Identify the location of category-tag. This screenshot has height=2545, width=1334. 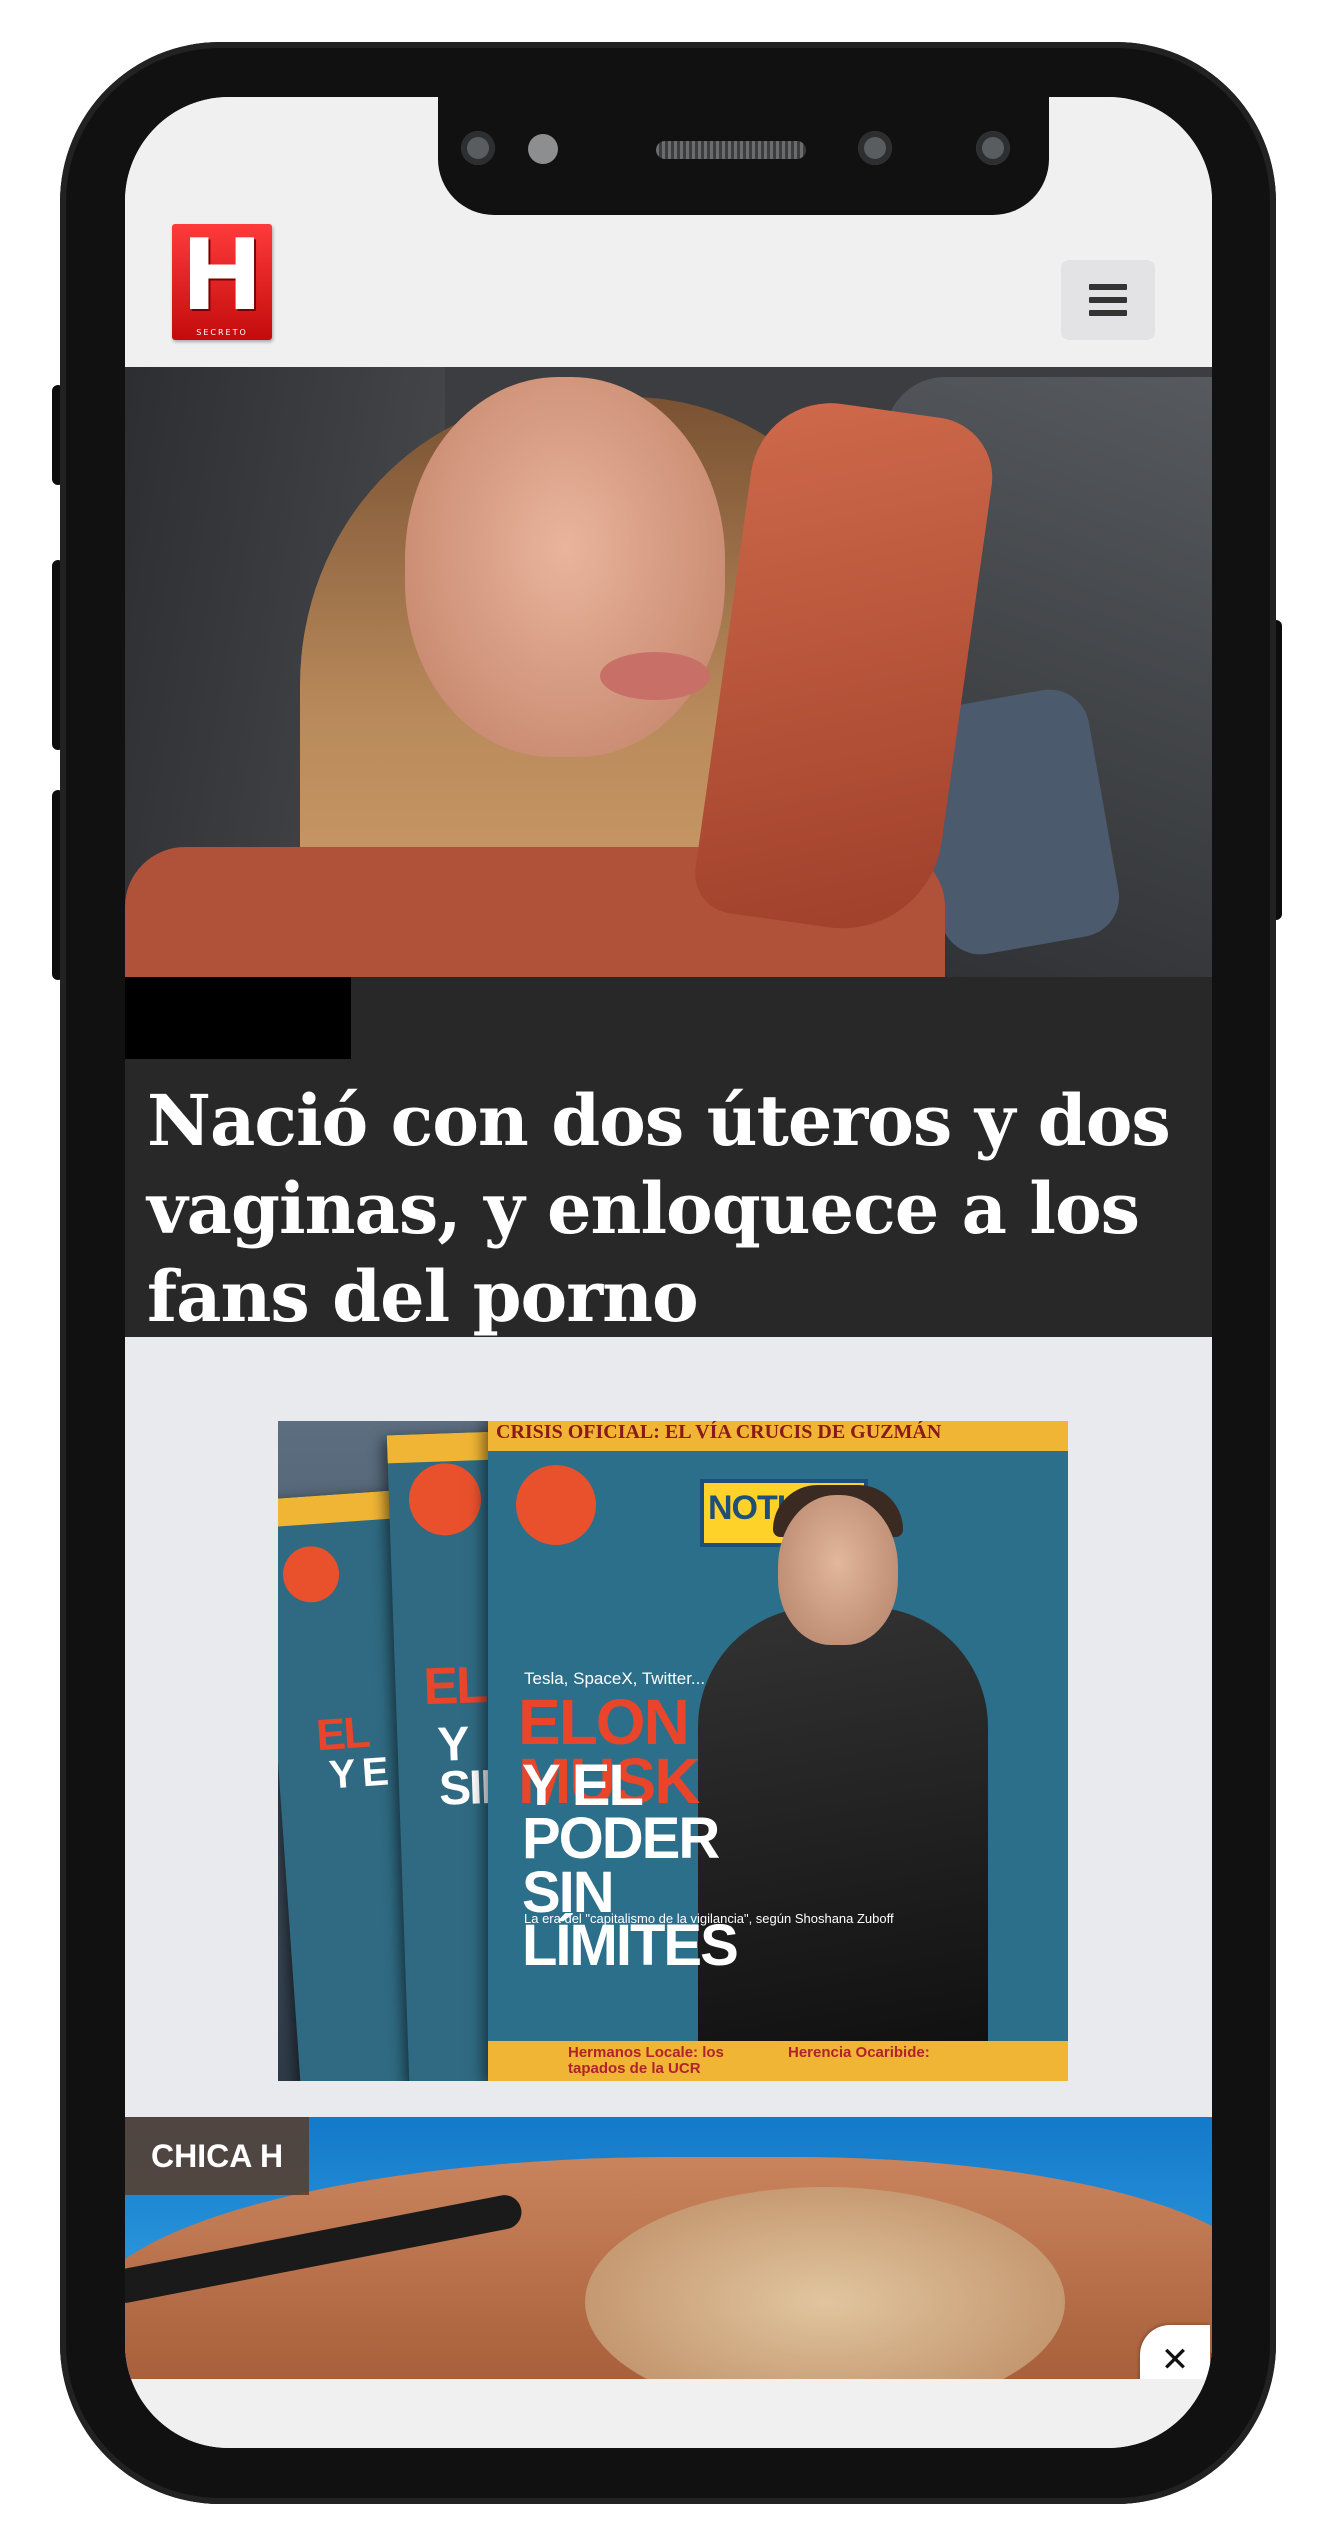
(238, 1018).